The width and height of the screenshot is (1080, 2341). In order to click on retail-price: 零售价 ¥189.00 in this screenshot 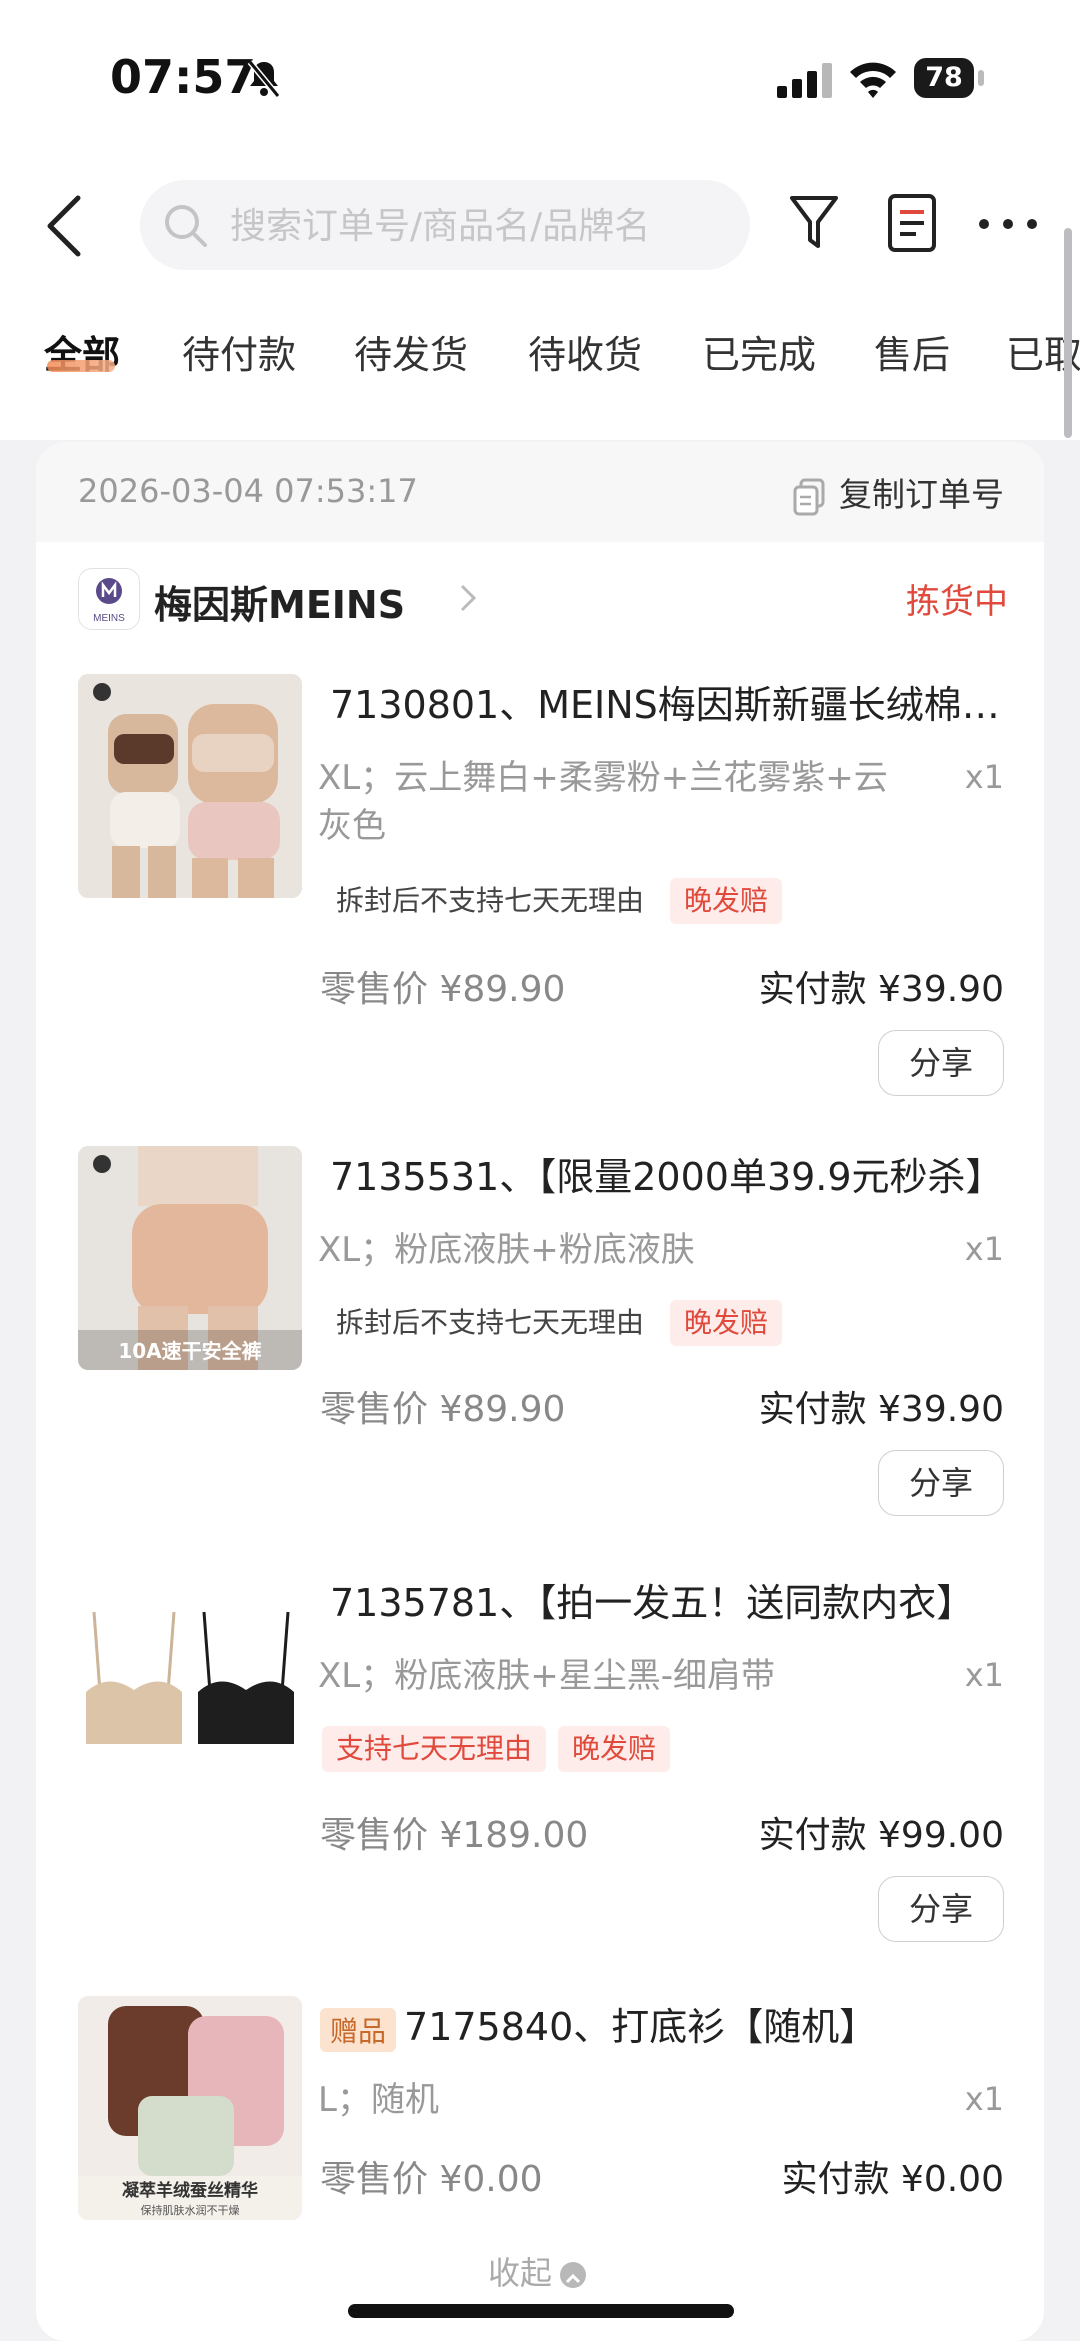, I will do `click(454, 1835)`.